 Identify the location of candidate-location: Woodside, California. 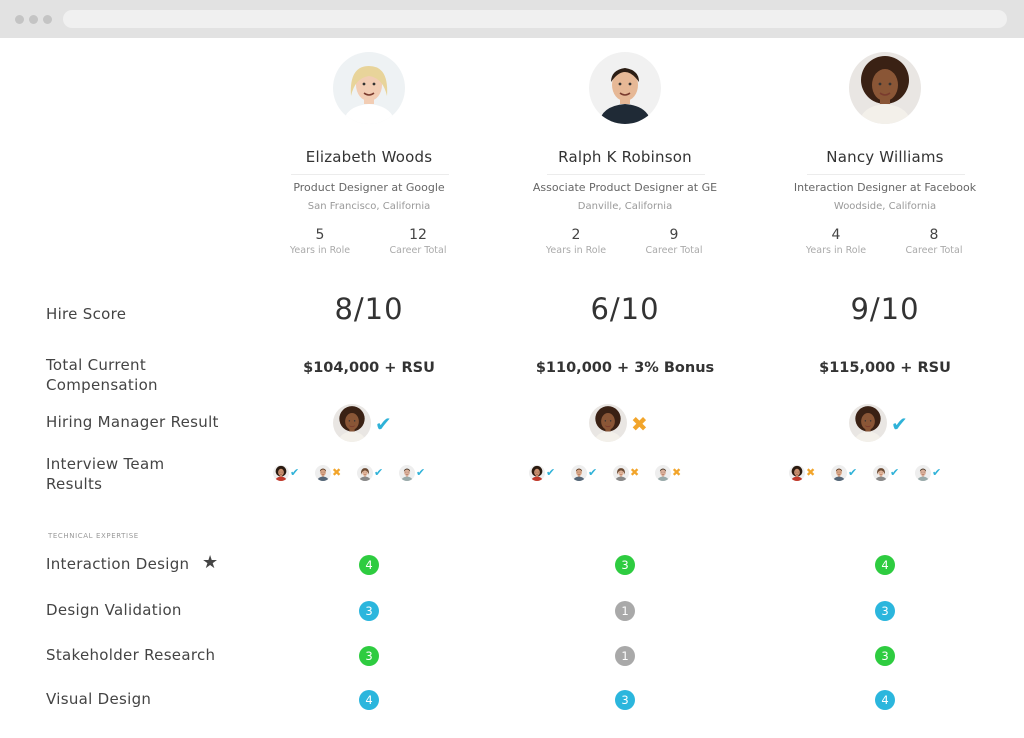
(885, 206).